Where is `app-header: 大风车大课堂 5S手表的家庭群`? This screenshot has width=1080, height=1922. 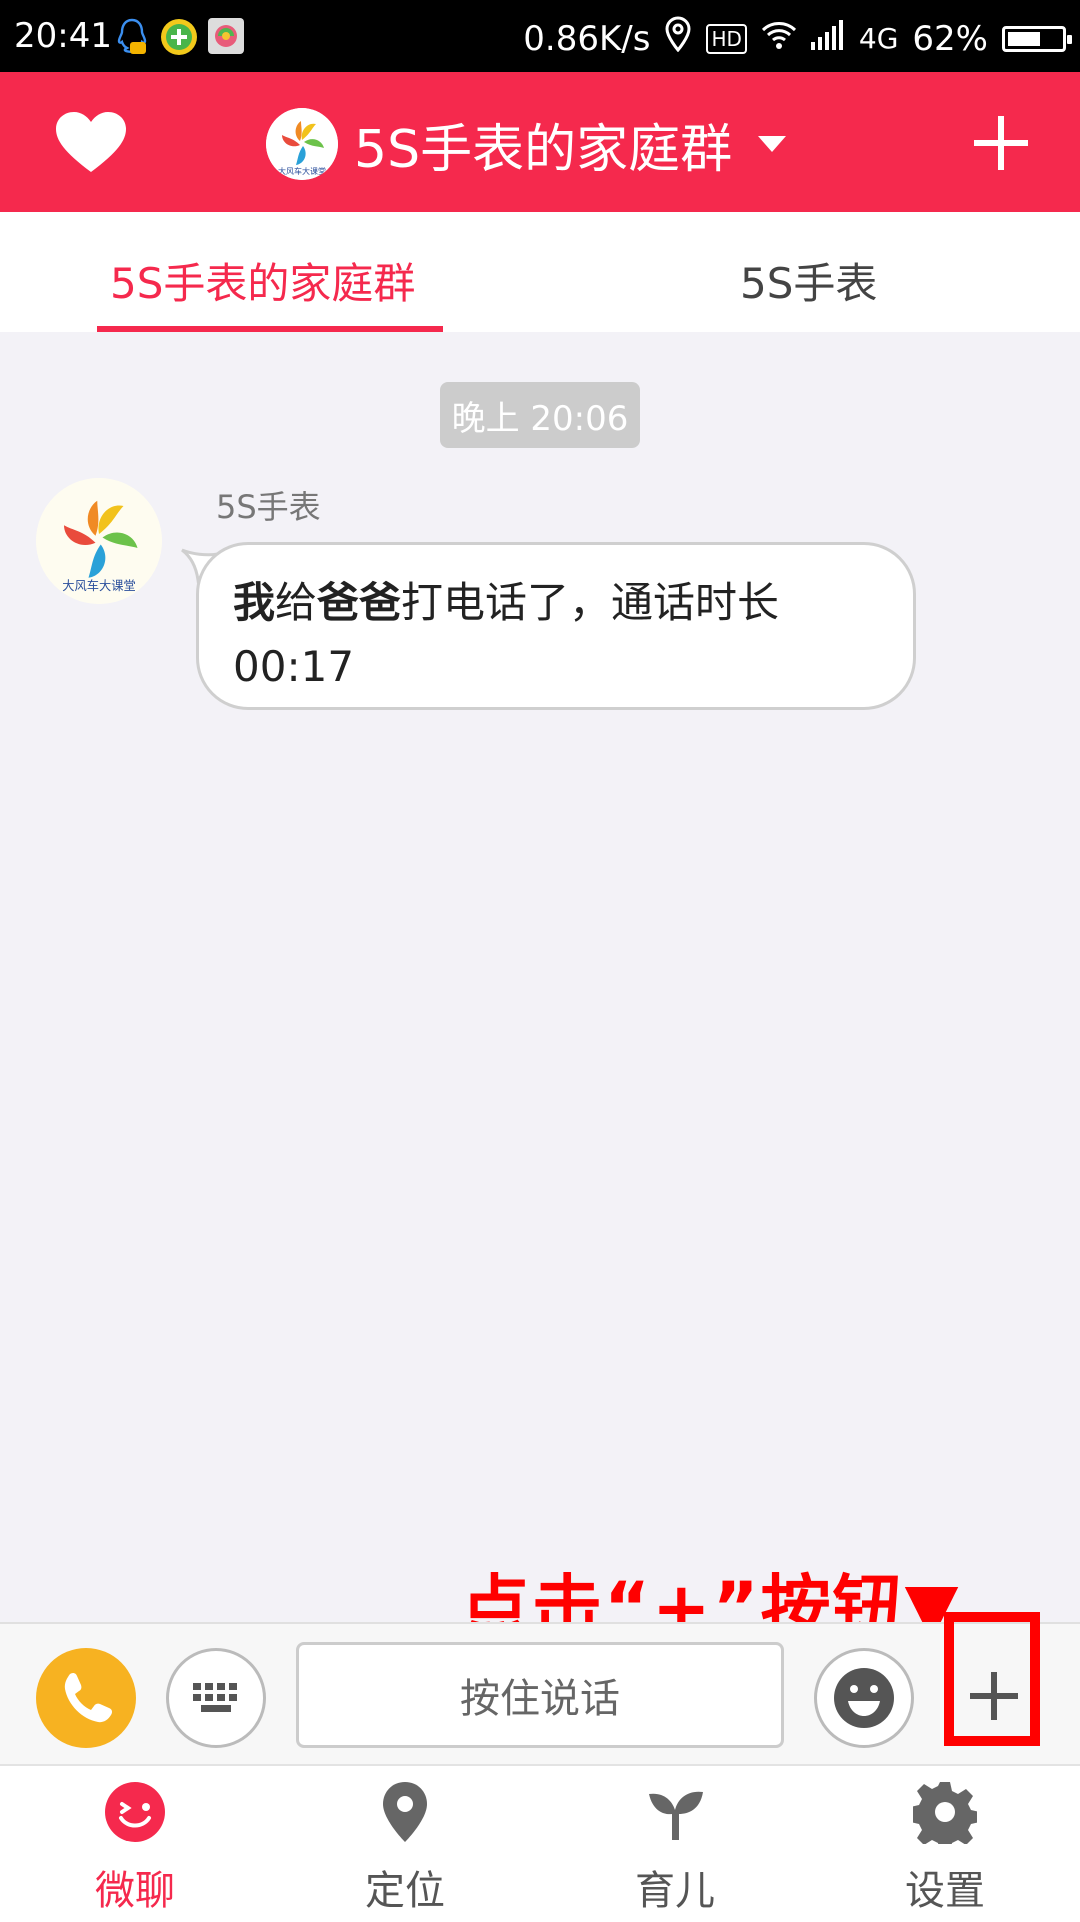
app-header: 大风车大课堂 5S手表的家庭群 is located at coordinates (540, 142).